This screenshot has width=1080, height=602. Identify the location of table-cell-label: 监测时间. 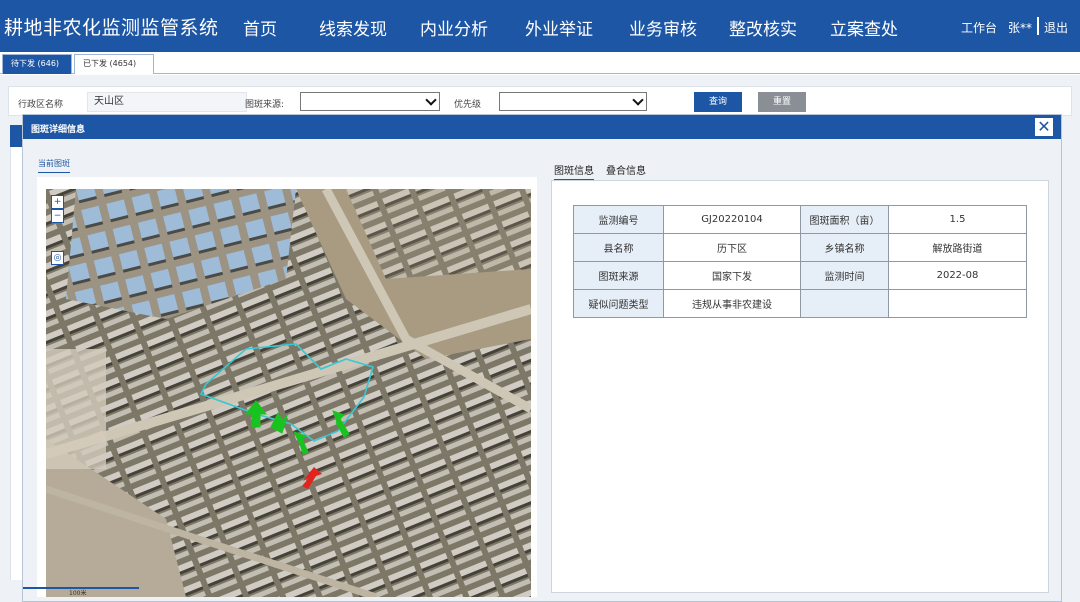
(844, 275).